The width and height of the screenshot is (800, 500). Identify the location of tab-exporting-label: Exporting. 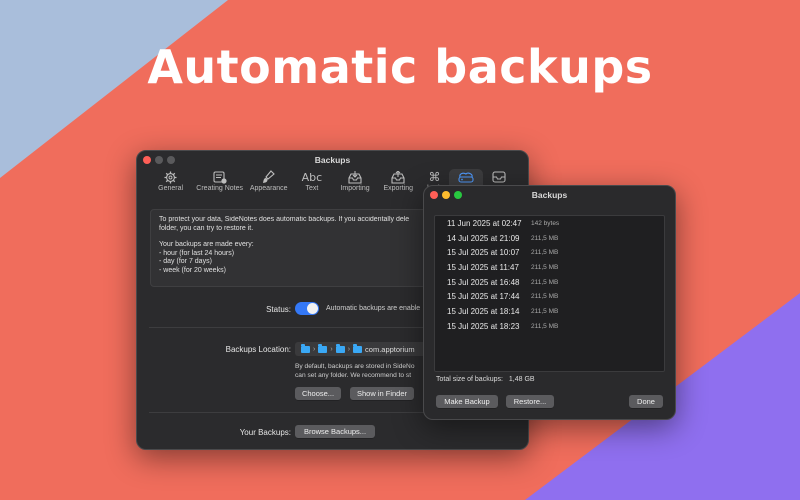
(398, 188).